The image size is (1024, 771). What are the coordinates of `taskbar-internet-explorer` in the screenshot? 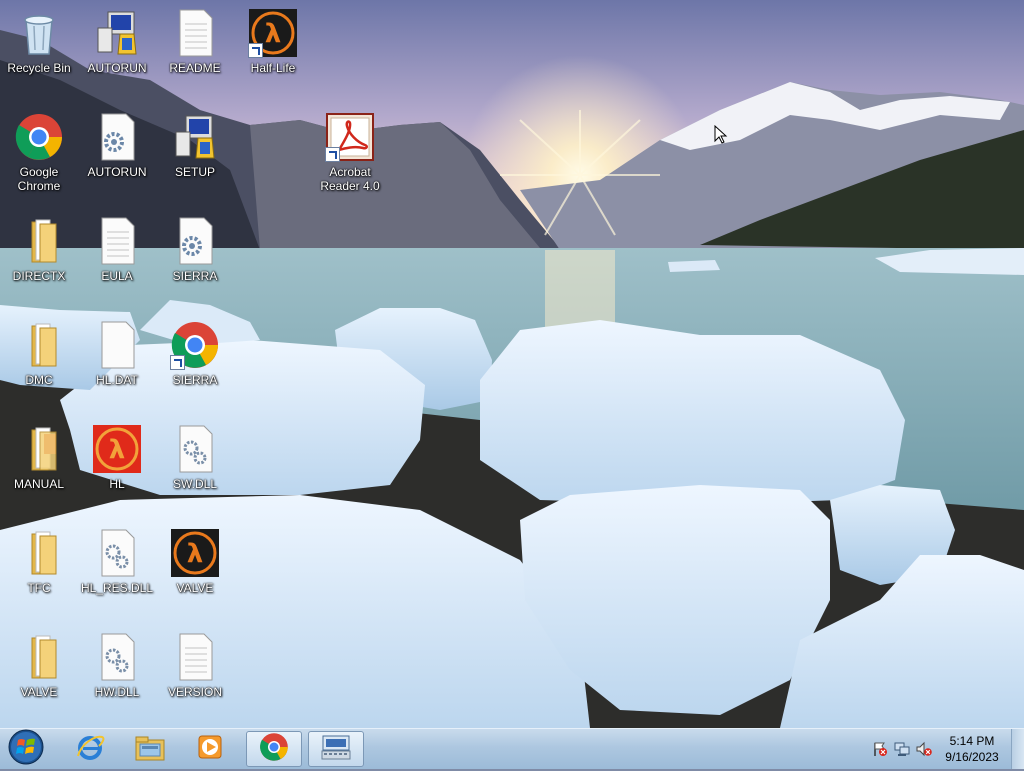 It's located at (90, 749).